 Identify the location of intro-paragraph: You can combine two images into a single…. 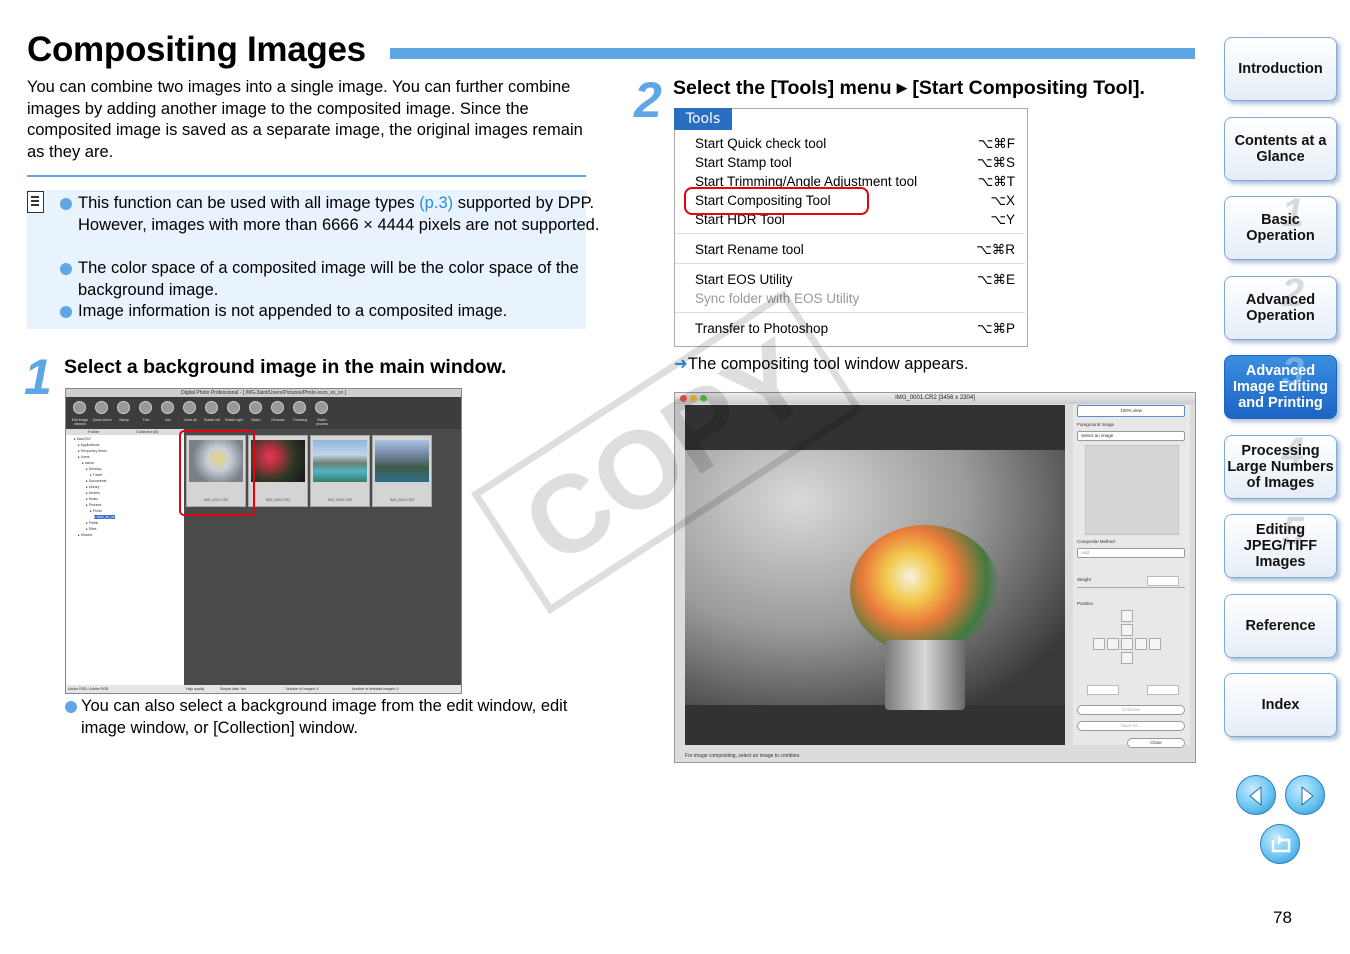
(305, 119).